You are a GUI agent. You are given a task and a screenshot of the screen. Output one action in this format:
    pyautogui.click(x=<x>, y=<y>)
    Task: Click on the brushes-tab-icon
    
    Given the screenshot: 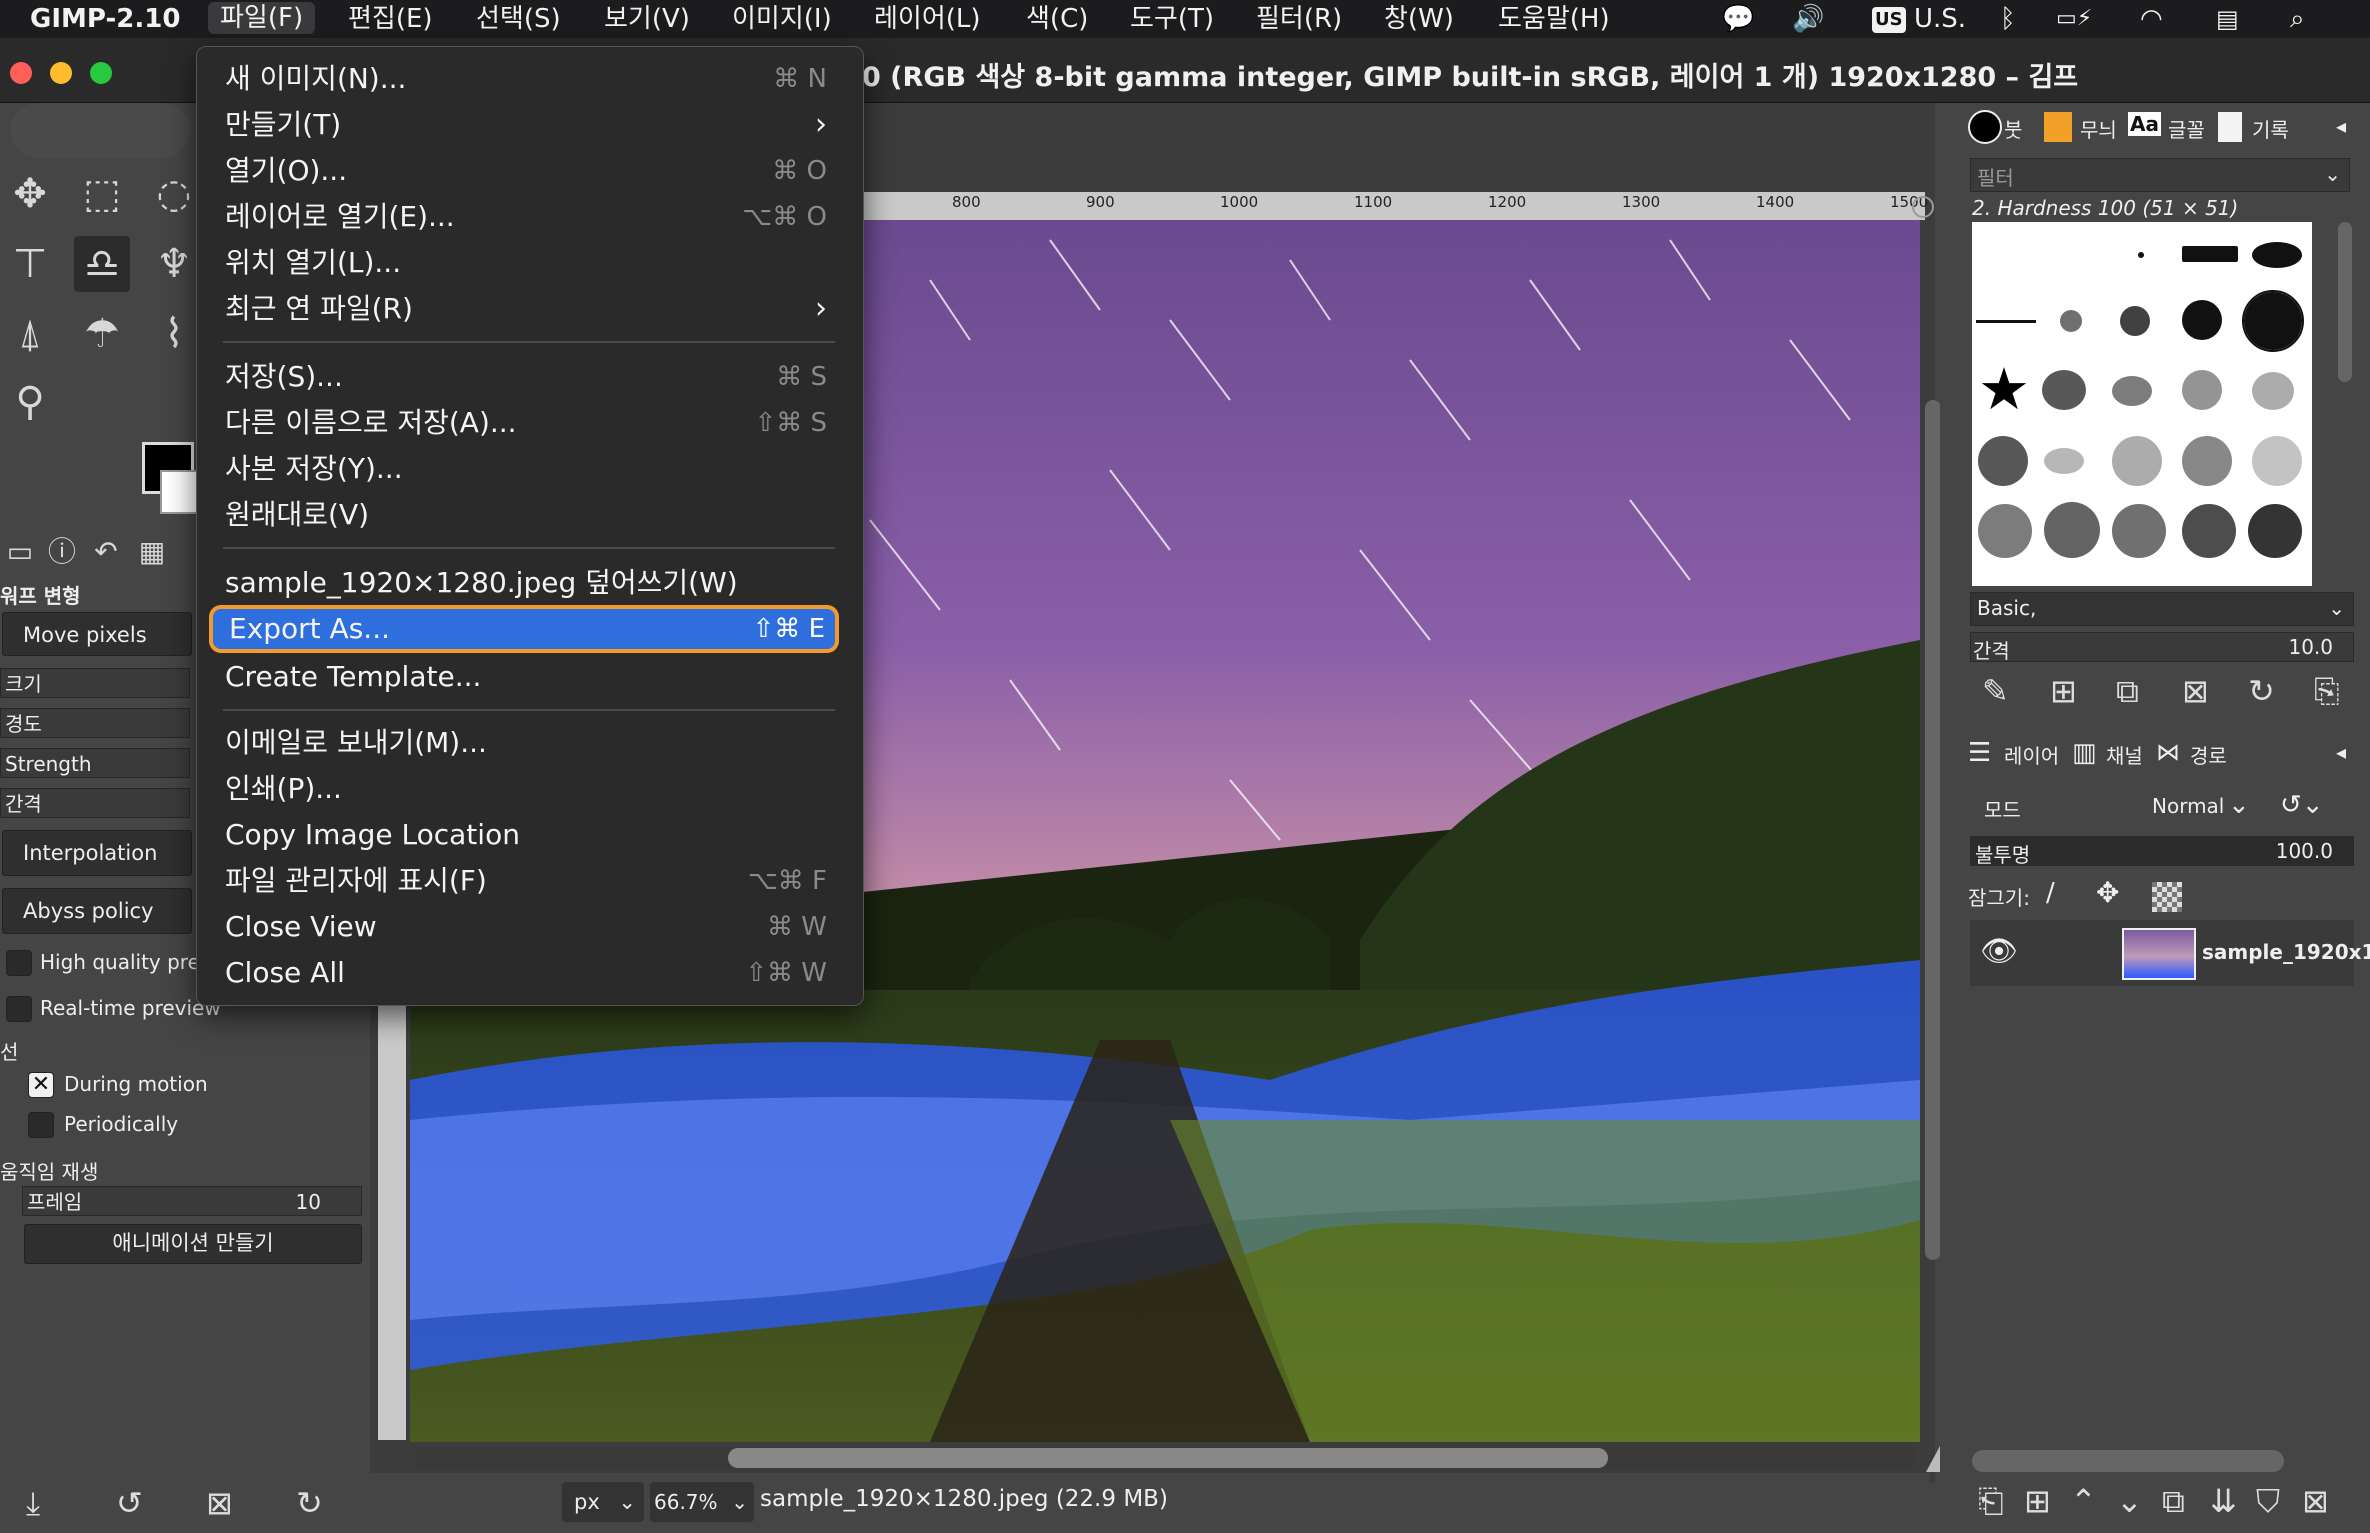 What is the action you would take?
    pyautogui.click(x=1985, y=127)
    